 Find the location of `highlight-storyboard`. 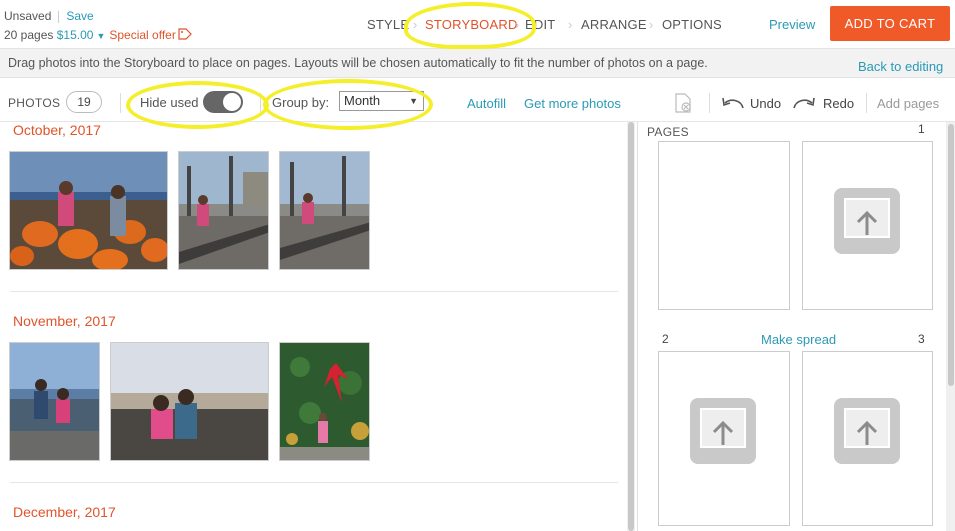

highlight-storyboard is located at coordinates (470, 25).